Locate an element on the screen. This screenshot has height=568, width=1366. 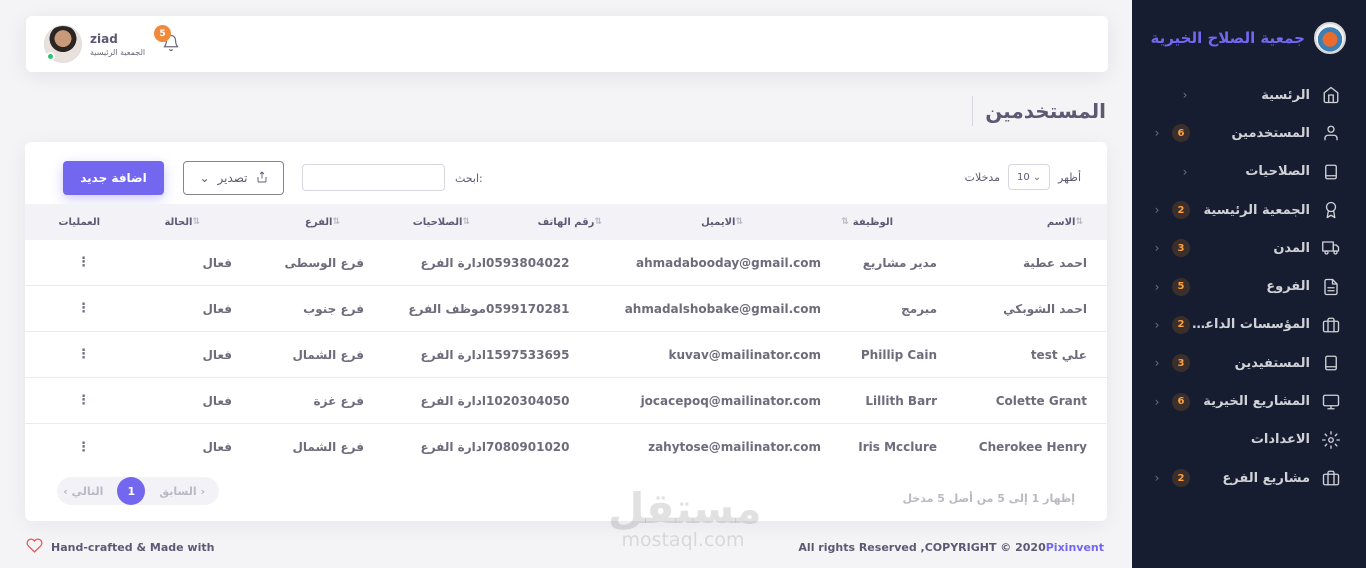
export-button: ⌄ تصدير is located at coordinates (233, 178).